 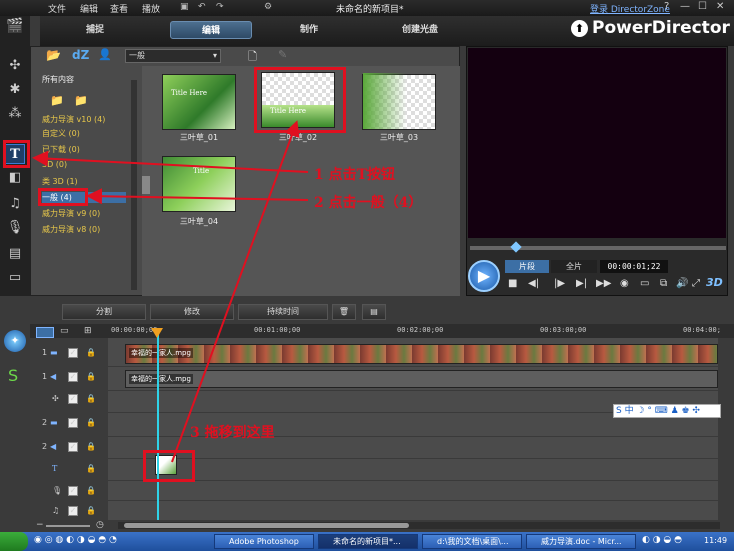 What do you see at coordinates (119, 8) in the screenshot?
I see `menu-view: 查看` at bounding box center [119, 8].